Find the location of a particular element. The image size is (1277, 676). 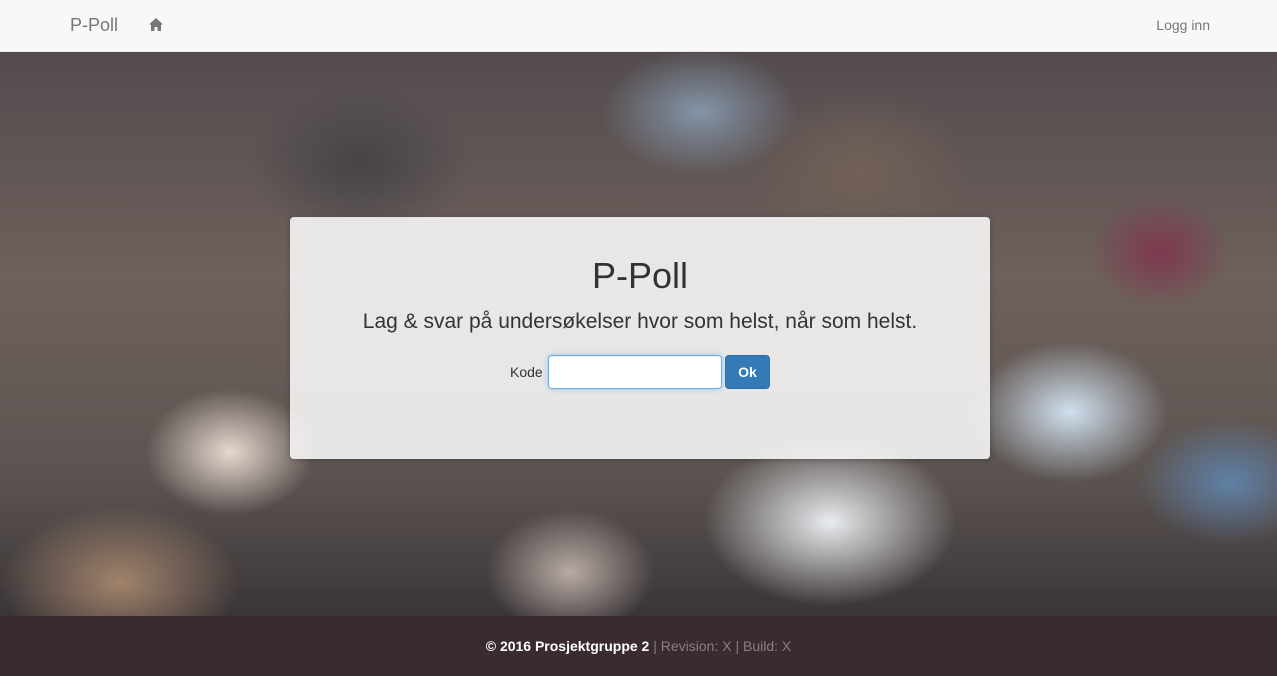

code-input is located at coordinates (635, 372).